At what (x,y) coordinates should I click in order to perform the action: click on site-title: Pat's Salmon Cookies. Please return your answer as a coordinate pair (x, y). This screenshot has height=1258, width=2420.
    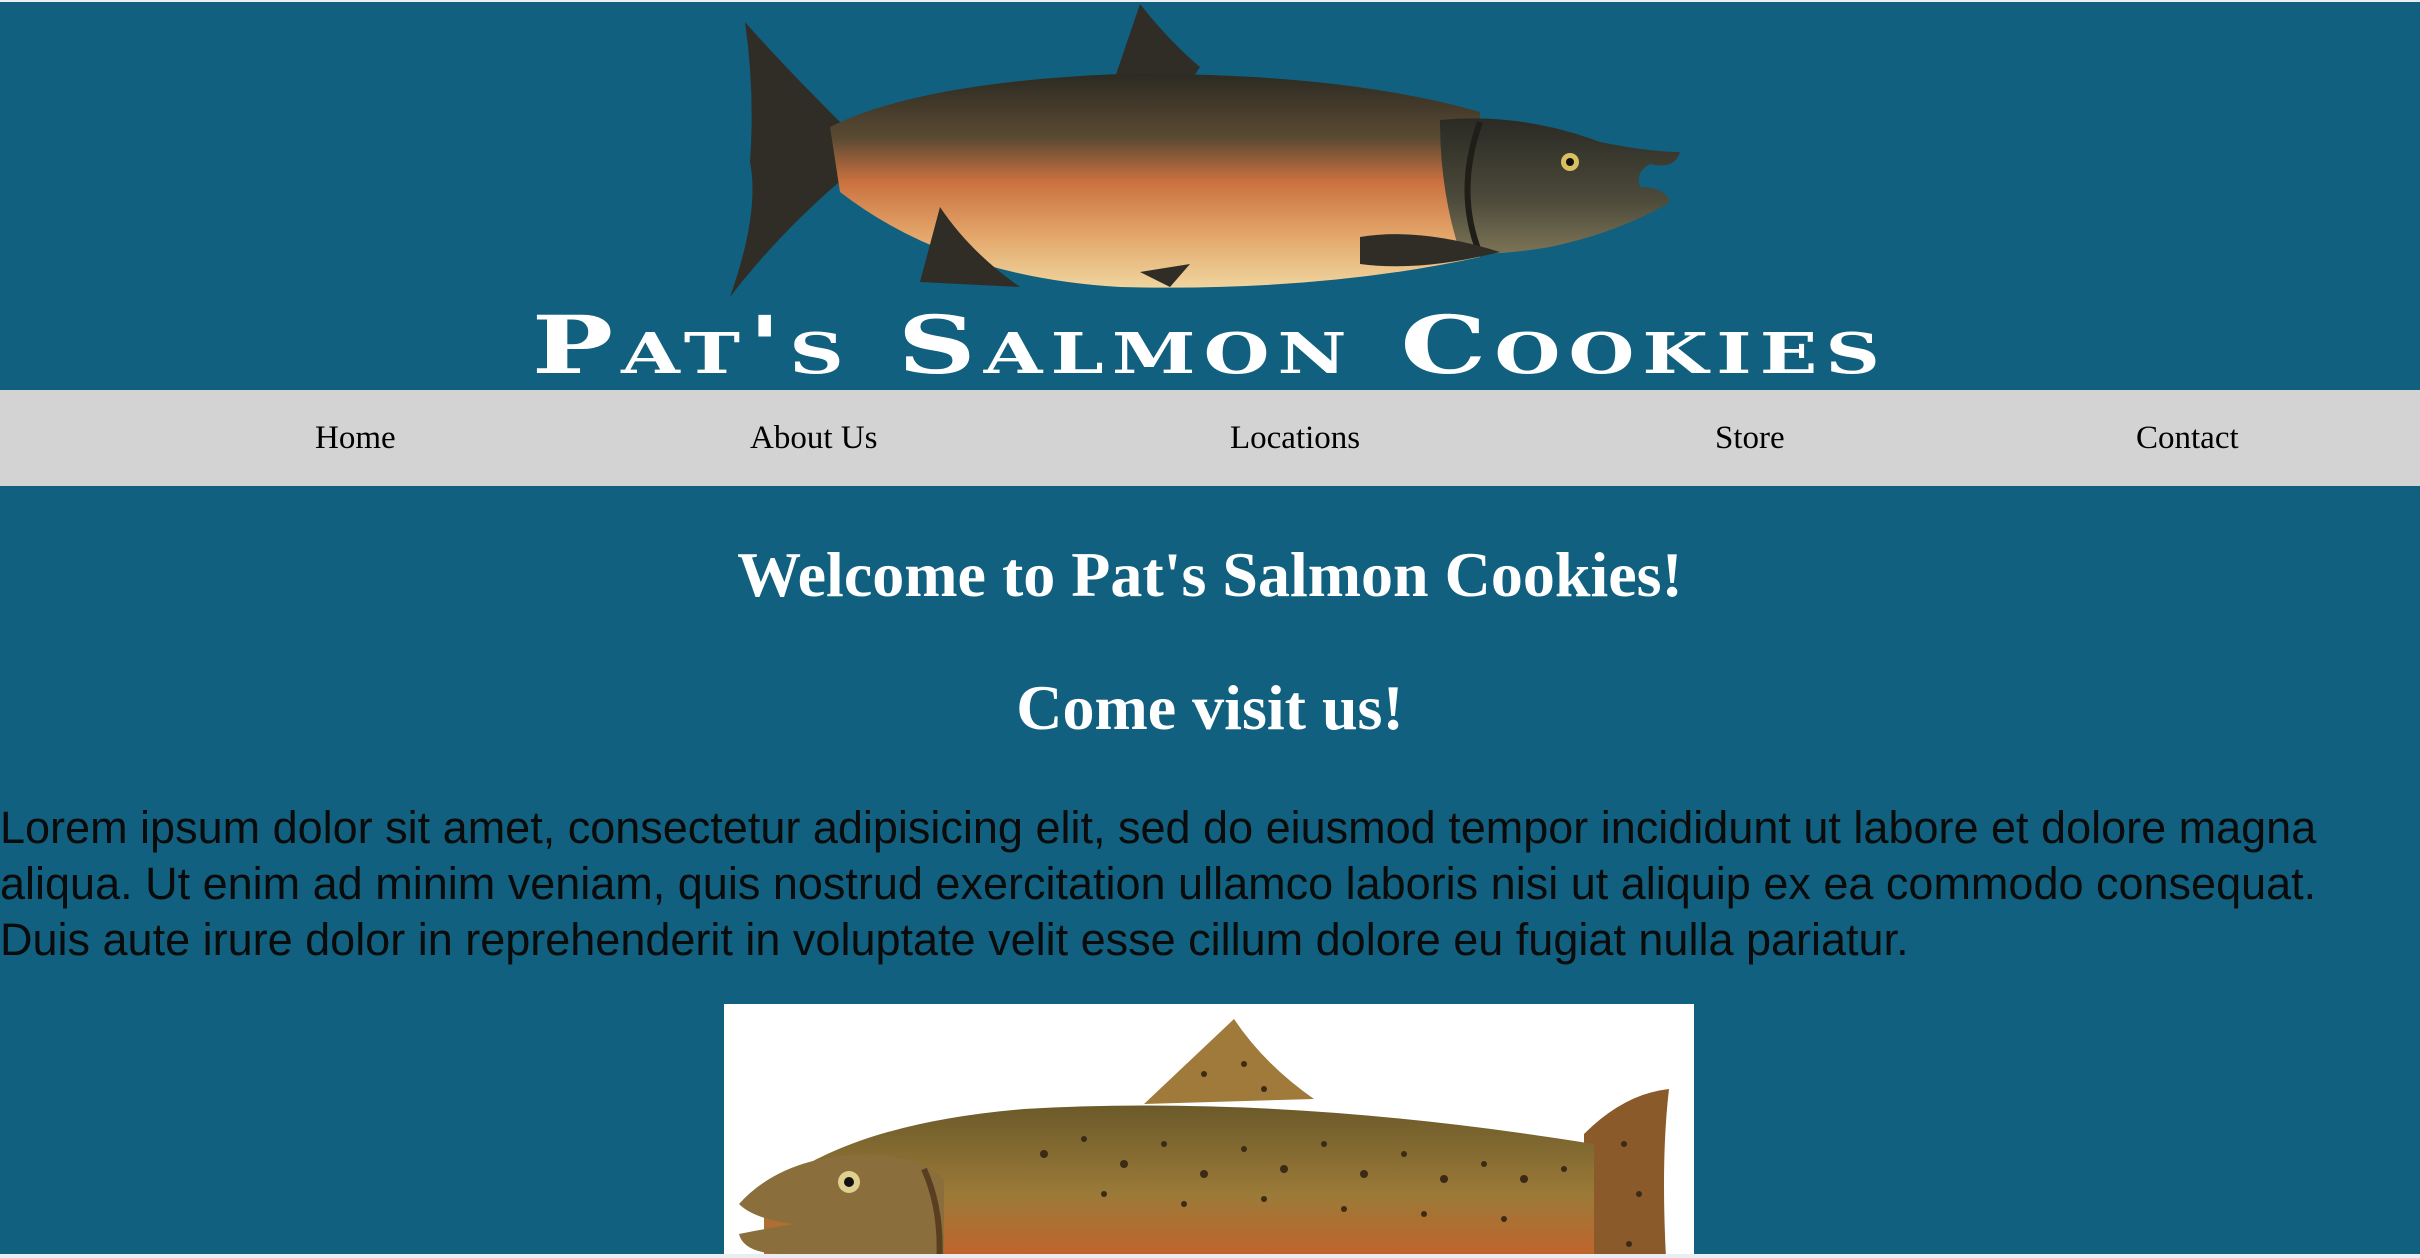
    Looking at the image, I should click on (1210, 345).